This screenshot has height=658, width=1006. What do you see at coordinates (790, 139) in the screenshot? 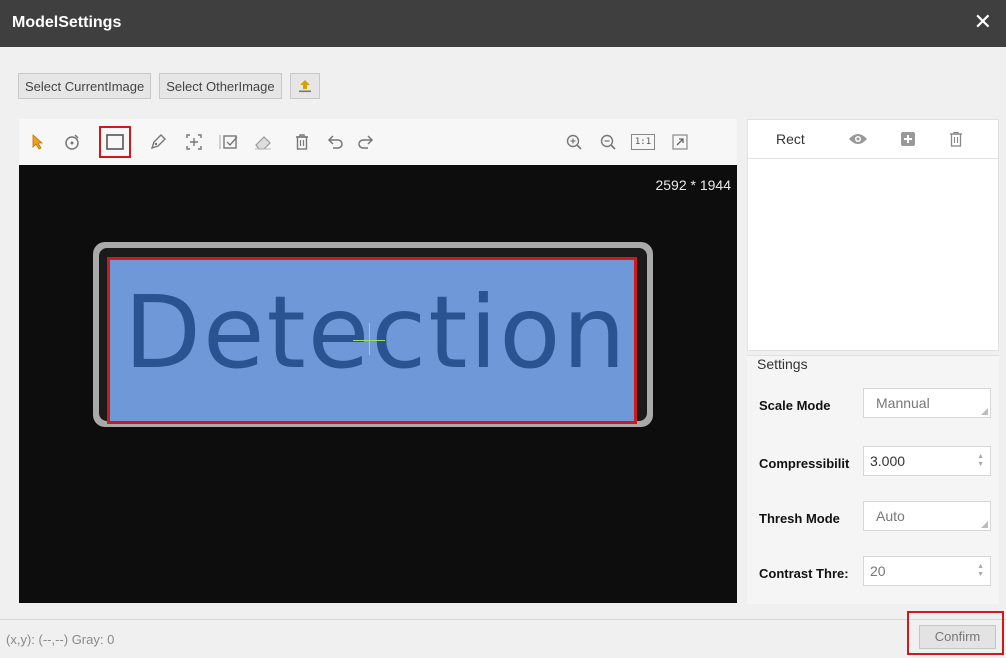
I see `rect-label: Rect` at bounding box center [790, 139].